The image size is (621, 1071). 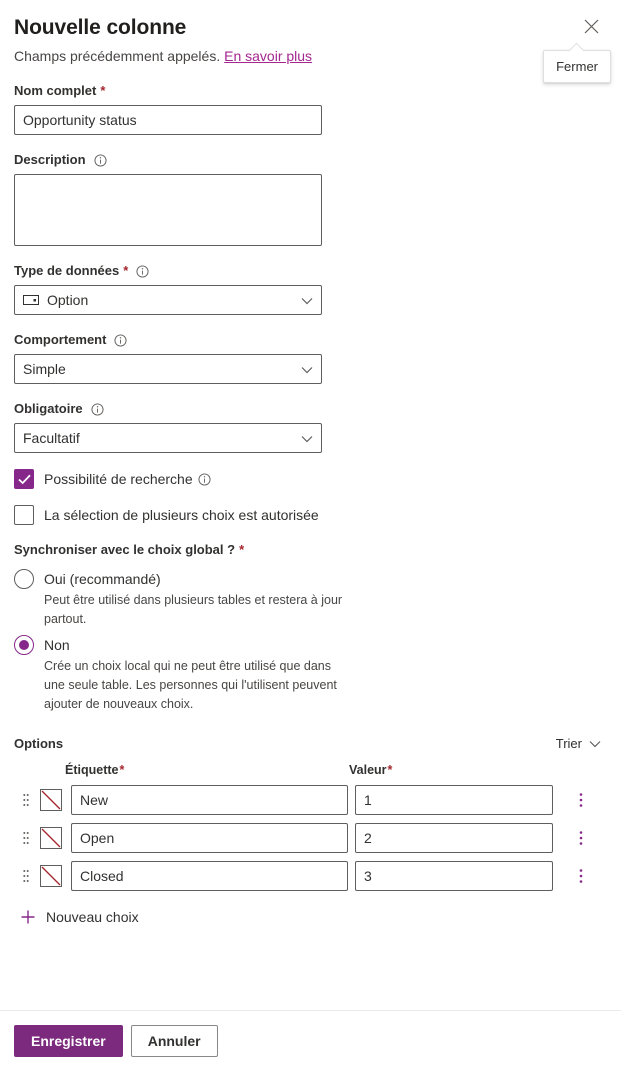 I want to click on options-section-header: Options Trier, so click(x=310, y=743).